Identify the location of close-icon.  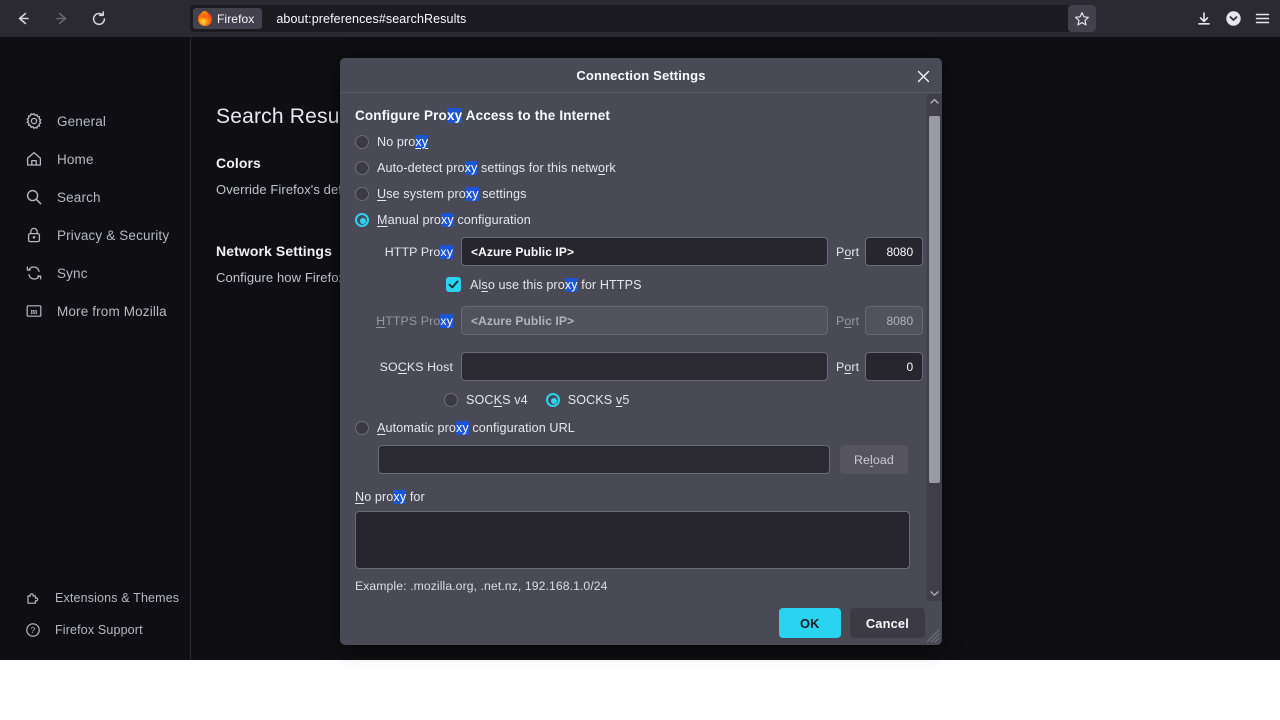
(923, 76).